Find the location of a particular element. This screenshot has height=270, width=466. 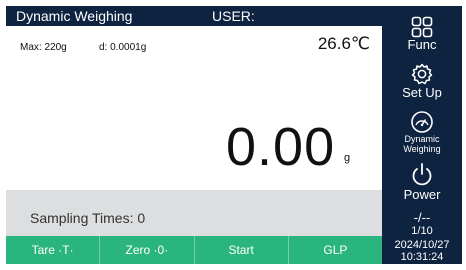

mode-title: Dynamic Weighing is located at coordinates (74, 16).